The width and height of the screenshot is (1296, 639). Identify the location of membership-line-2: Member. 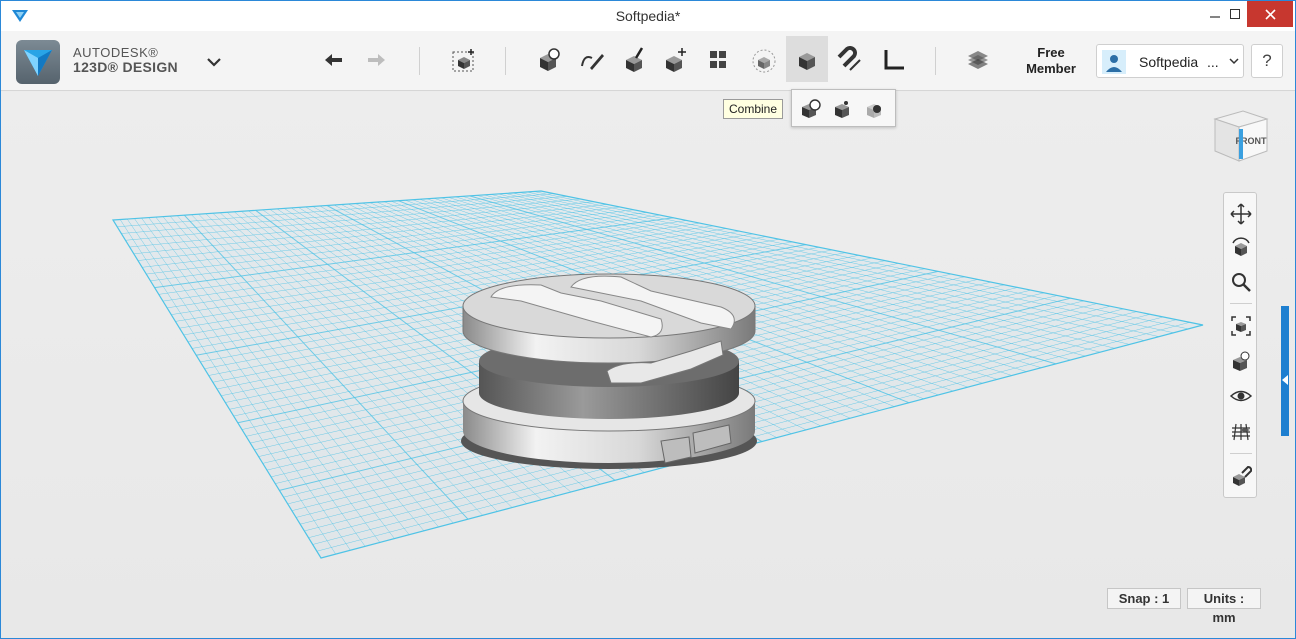
(1051, 68).